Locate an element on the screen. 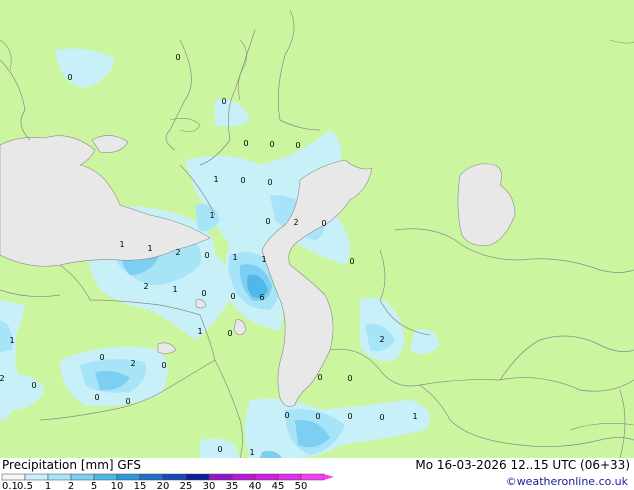  scale-tick-label: 20 is located at coordinates (163, 485).